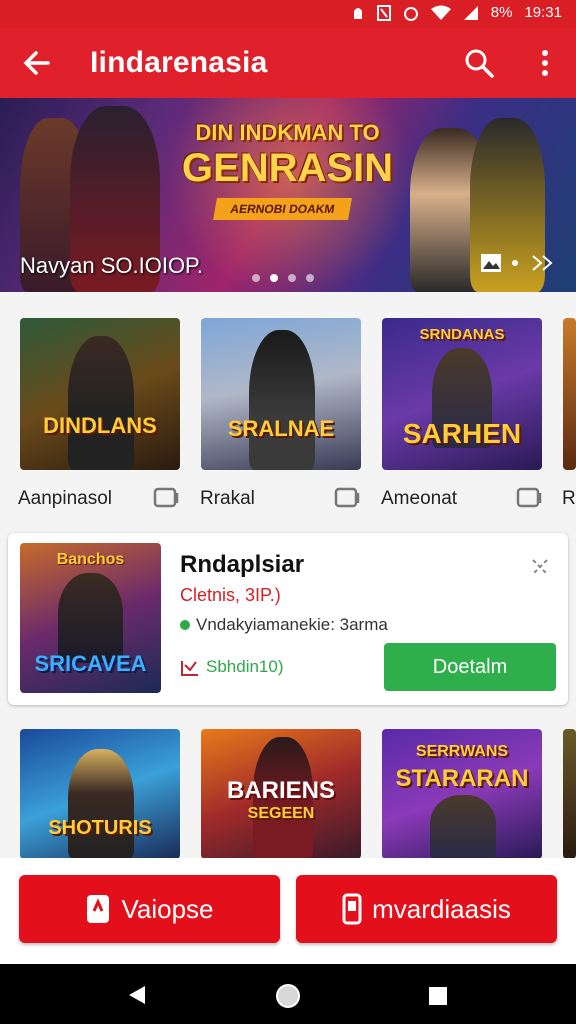 This screenshot has width=576, height=1024. I want to click on featured-label-3: Ameonat, so click(419, 499).